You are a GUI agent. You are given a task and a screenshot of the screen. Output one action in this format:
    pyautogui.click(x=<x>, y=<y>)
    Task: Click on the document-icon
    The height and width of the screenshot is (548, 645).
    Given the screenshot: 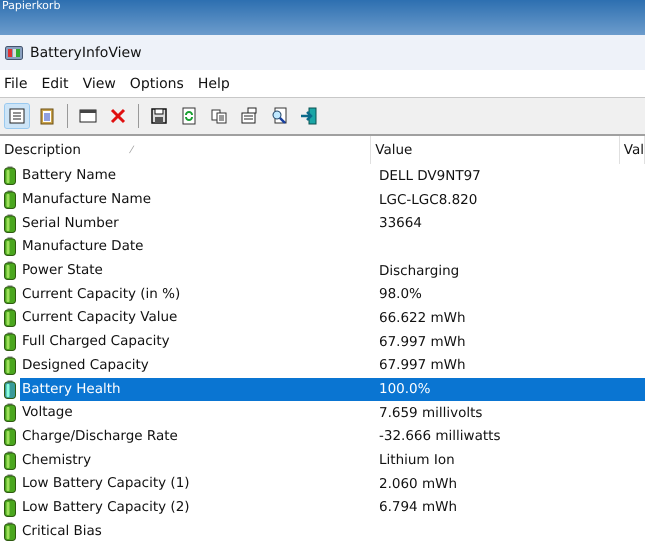 What is the action you would take?
    pyautogui.click(x=17, y=116)
    